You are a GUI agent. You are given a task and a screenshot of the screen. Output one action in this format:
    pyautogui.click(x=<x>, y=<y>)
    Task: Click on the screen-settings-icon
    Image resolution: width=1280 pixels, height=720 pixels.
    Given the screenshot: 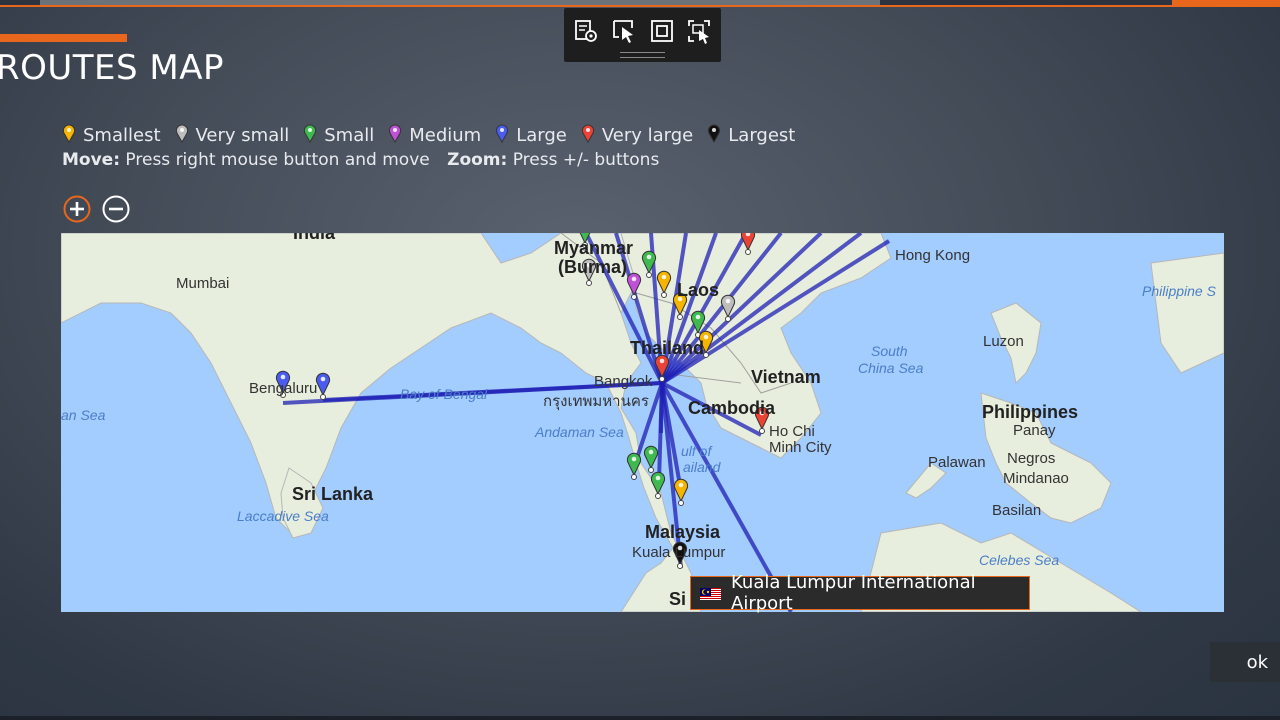 What is the action you would take?
    pyautogui.click(x=586, y=31)
    